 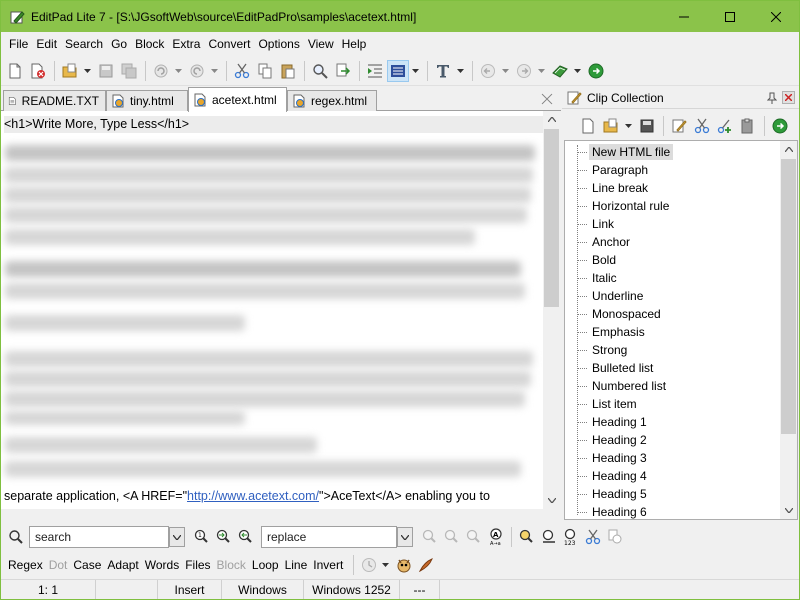 I want to click on status-insert-mode: Insert, so click(x=190, y=589).